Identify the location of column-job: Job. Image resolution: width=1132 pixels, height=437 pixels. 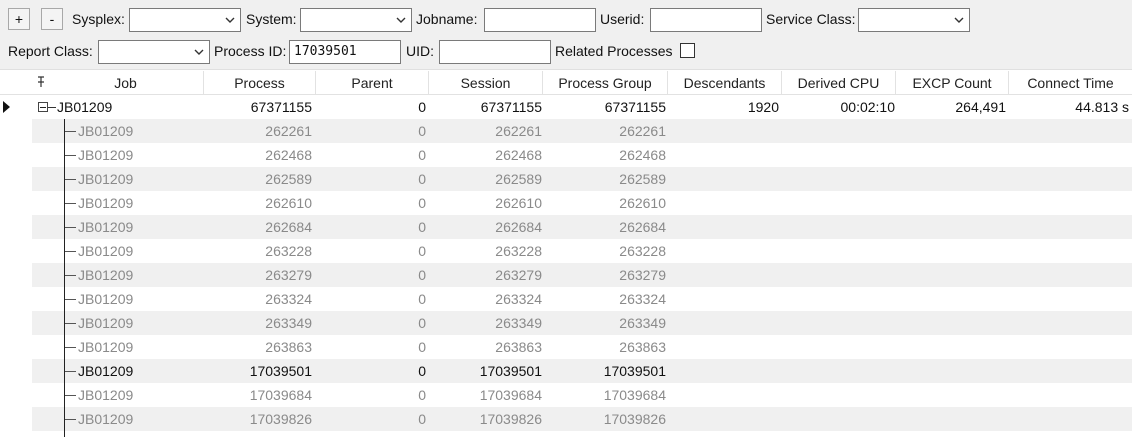
(126, 83).